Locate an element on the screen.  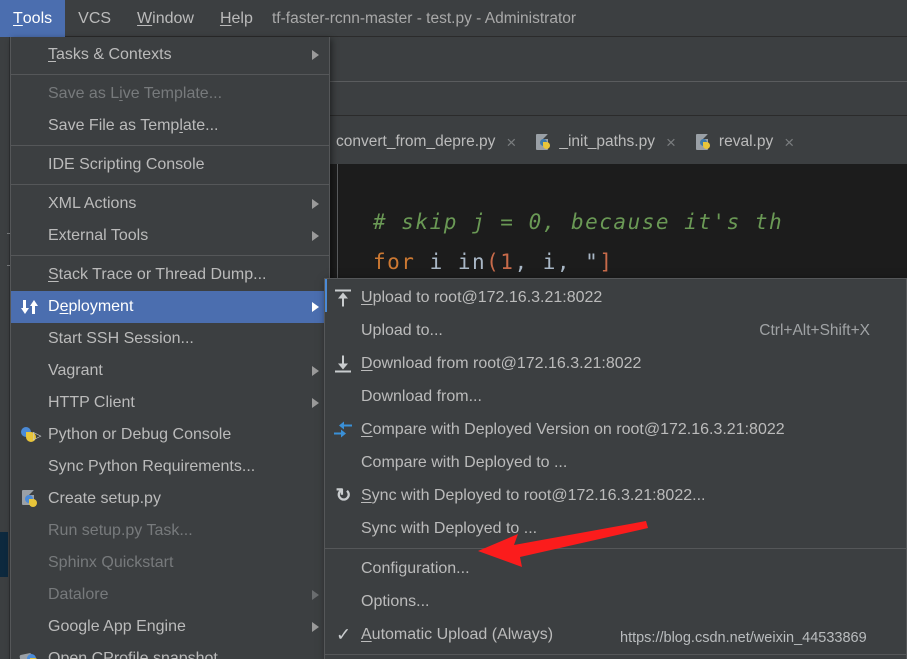
menubar-item-label: elp is located at coordinates (242, 18).